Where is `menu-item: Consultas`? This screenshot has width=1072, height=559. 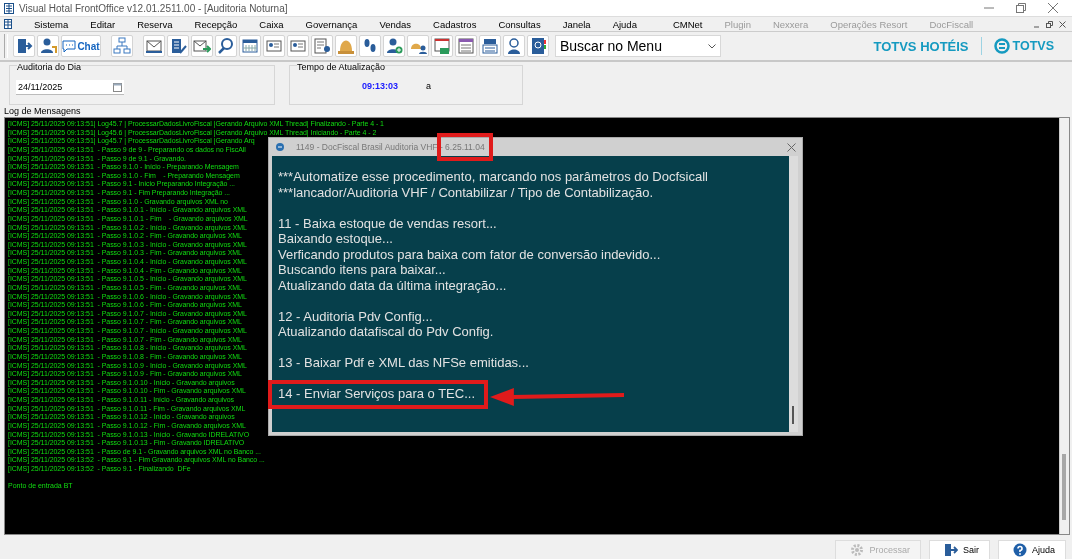 menu-item: Consultas is located at coordinates (519, 24).